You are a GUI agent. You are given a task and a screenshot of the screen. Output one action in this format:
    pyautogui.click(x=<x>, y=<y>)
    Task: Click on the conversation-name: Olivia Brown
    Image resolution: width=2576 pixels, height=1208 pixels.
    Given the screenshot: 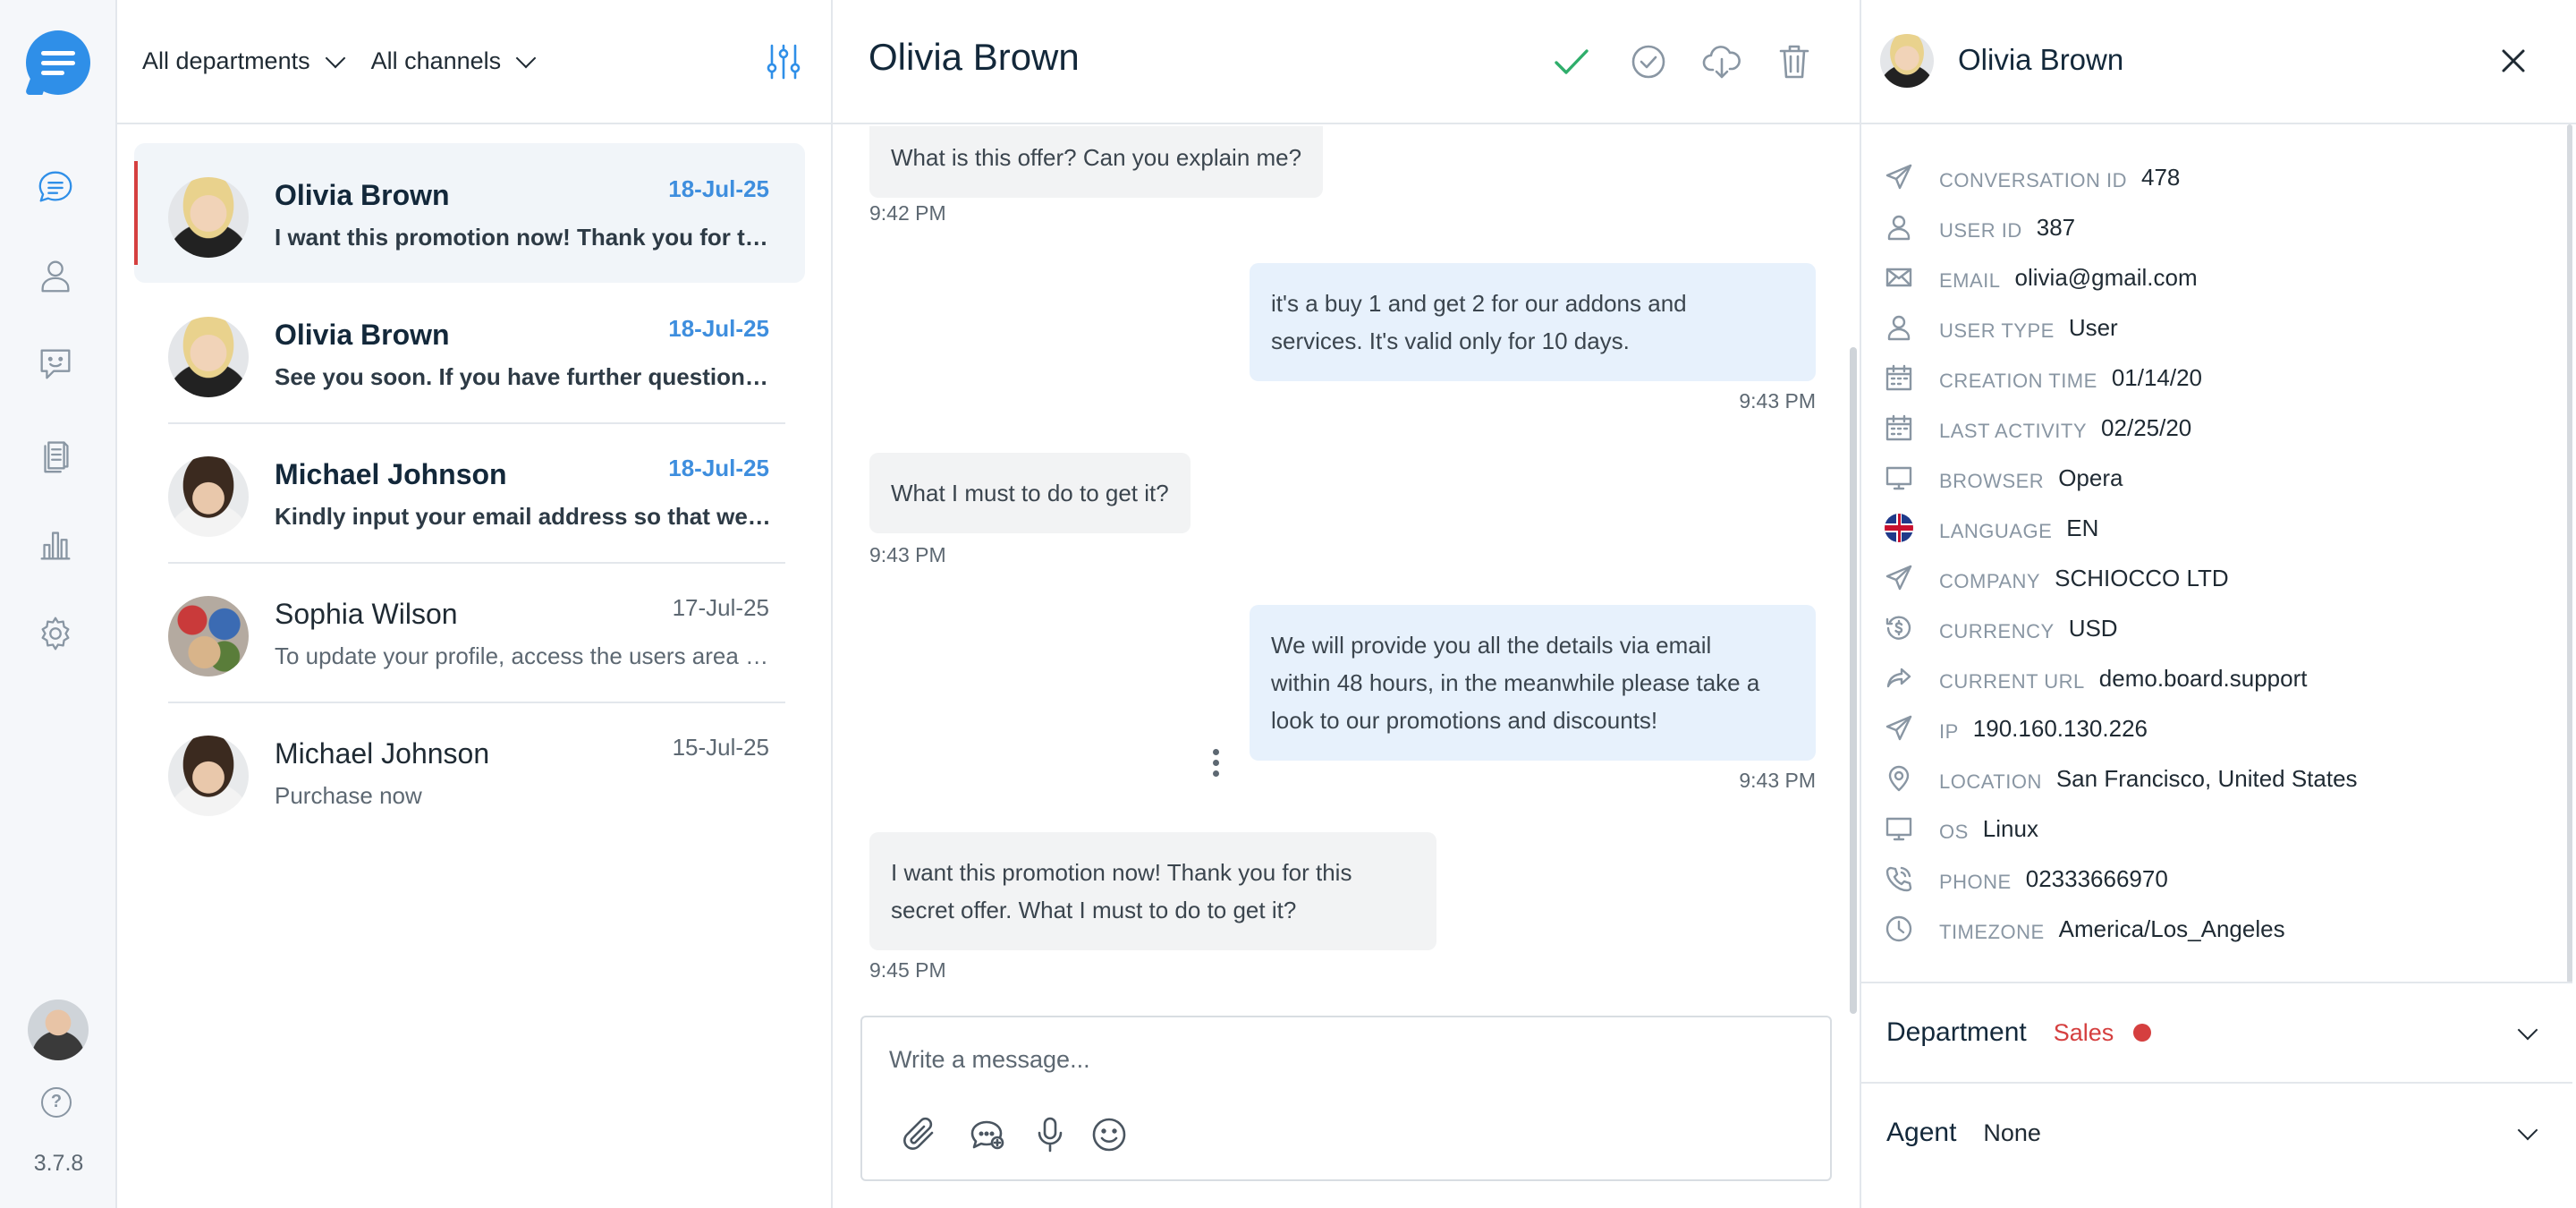 What is the action you would take?
    pyautogui.click(x=362, y=335)
    